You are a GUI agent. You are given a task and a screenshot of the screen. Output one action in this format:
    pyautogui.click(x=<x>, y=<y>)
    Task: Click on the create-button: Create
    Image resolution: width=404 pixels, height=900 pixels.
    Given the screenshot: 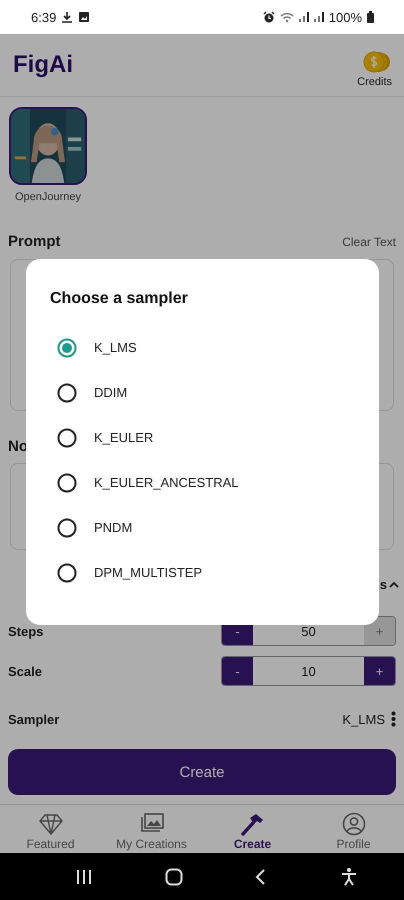 What is the action you would take?
    pyautogui.click(x=202, y=772)
    